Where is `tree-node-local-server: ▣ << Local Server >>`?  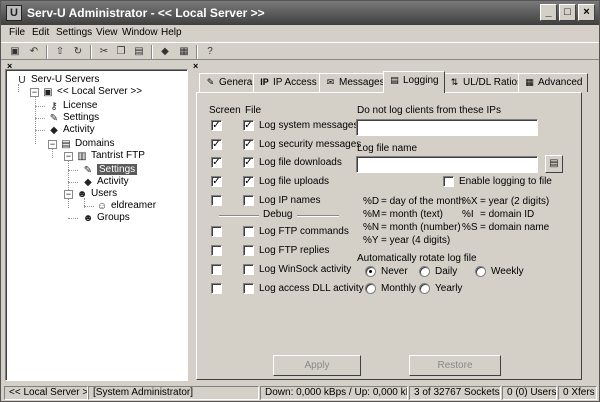
tree-node-local-server: ▣ << Local Server >> is located at coordinates (92, 92).